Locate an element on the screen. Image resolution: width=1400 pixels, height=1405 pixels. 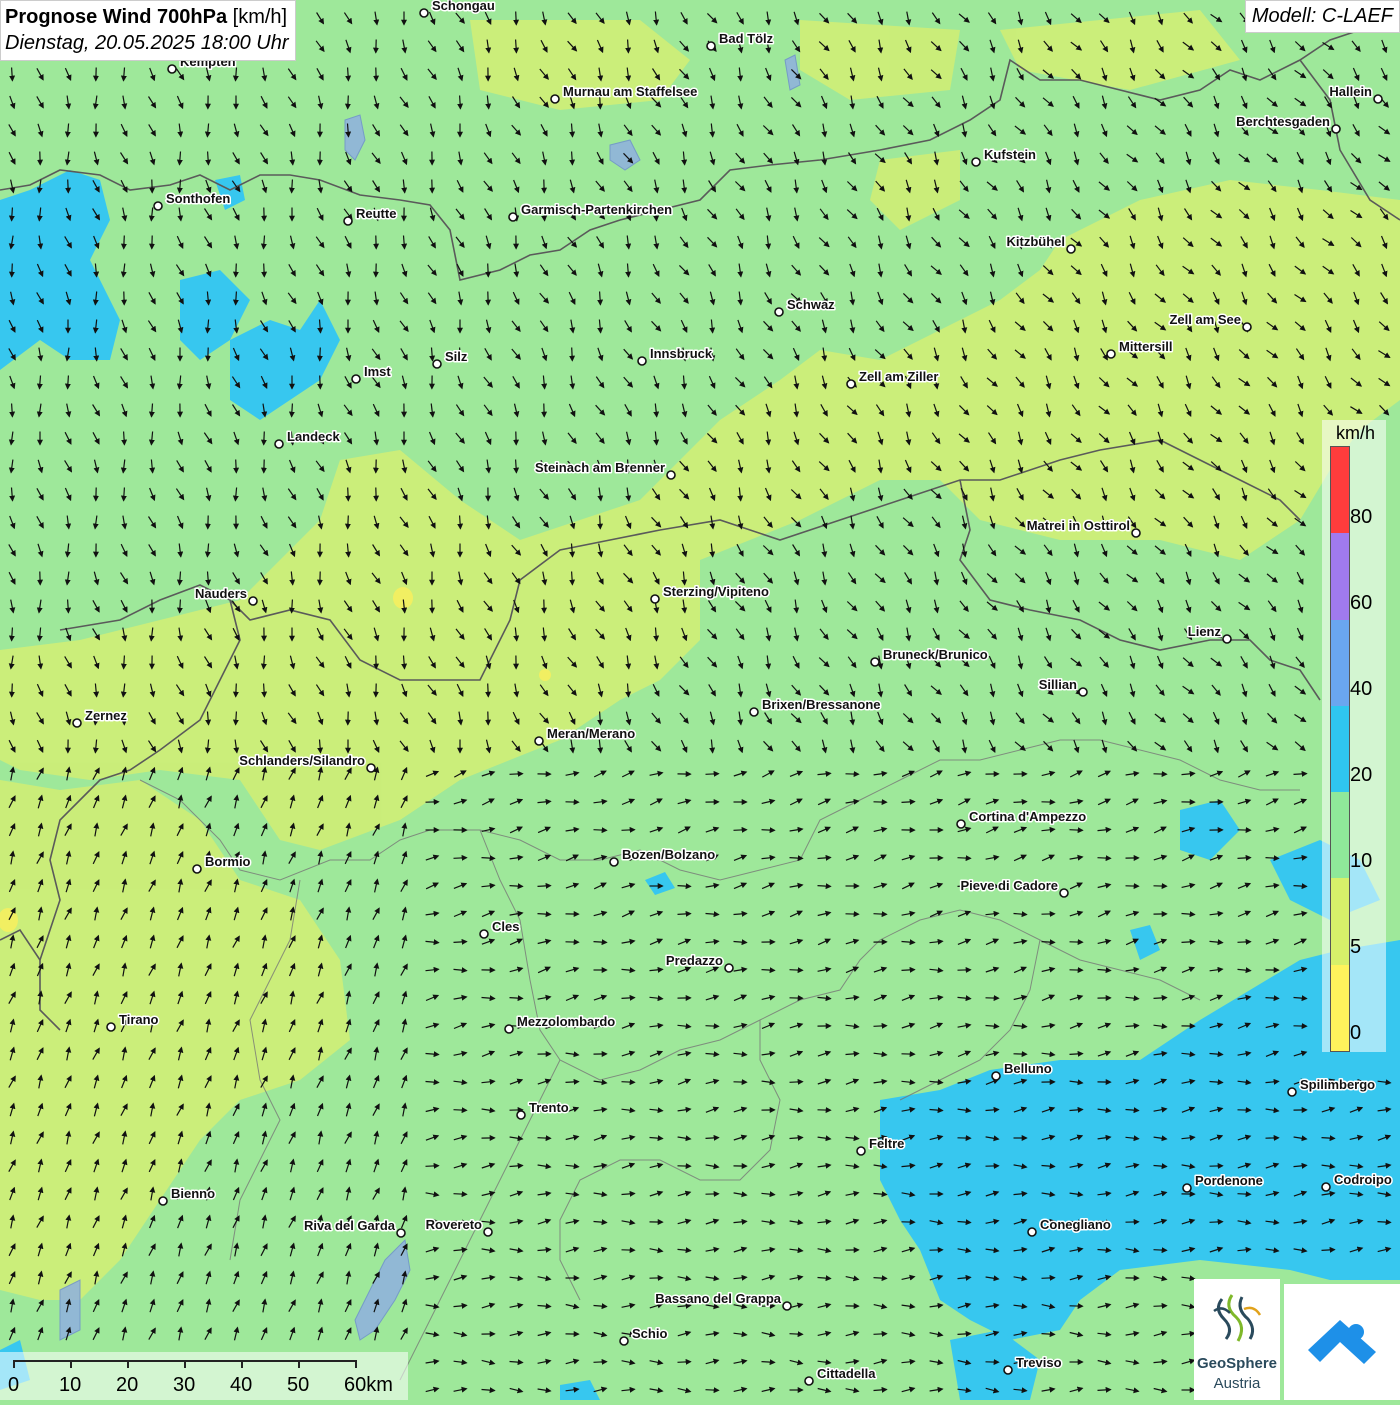
city-label: Sonthofen is located at coordinates (198, 198).